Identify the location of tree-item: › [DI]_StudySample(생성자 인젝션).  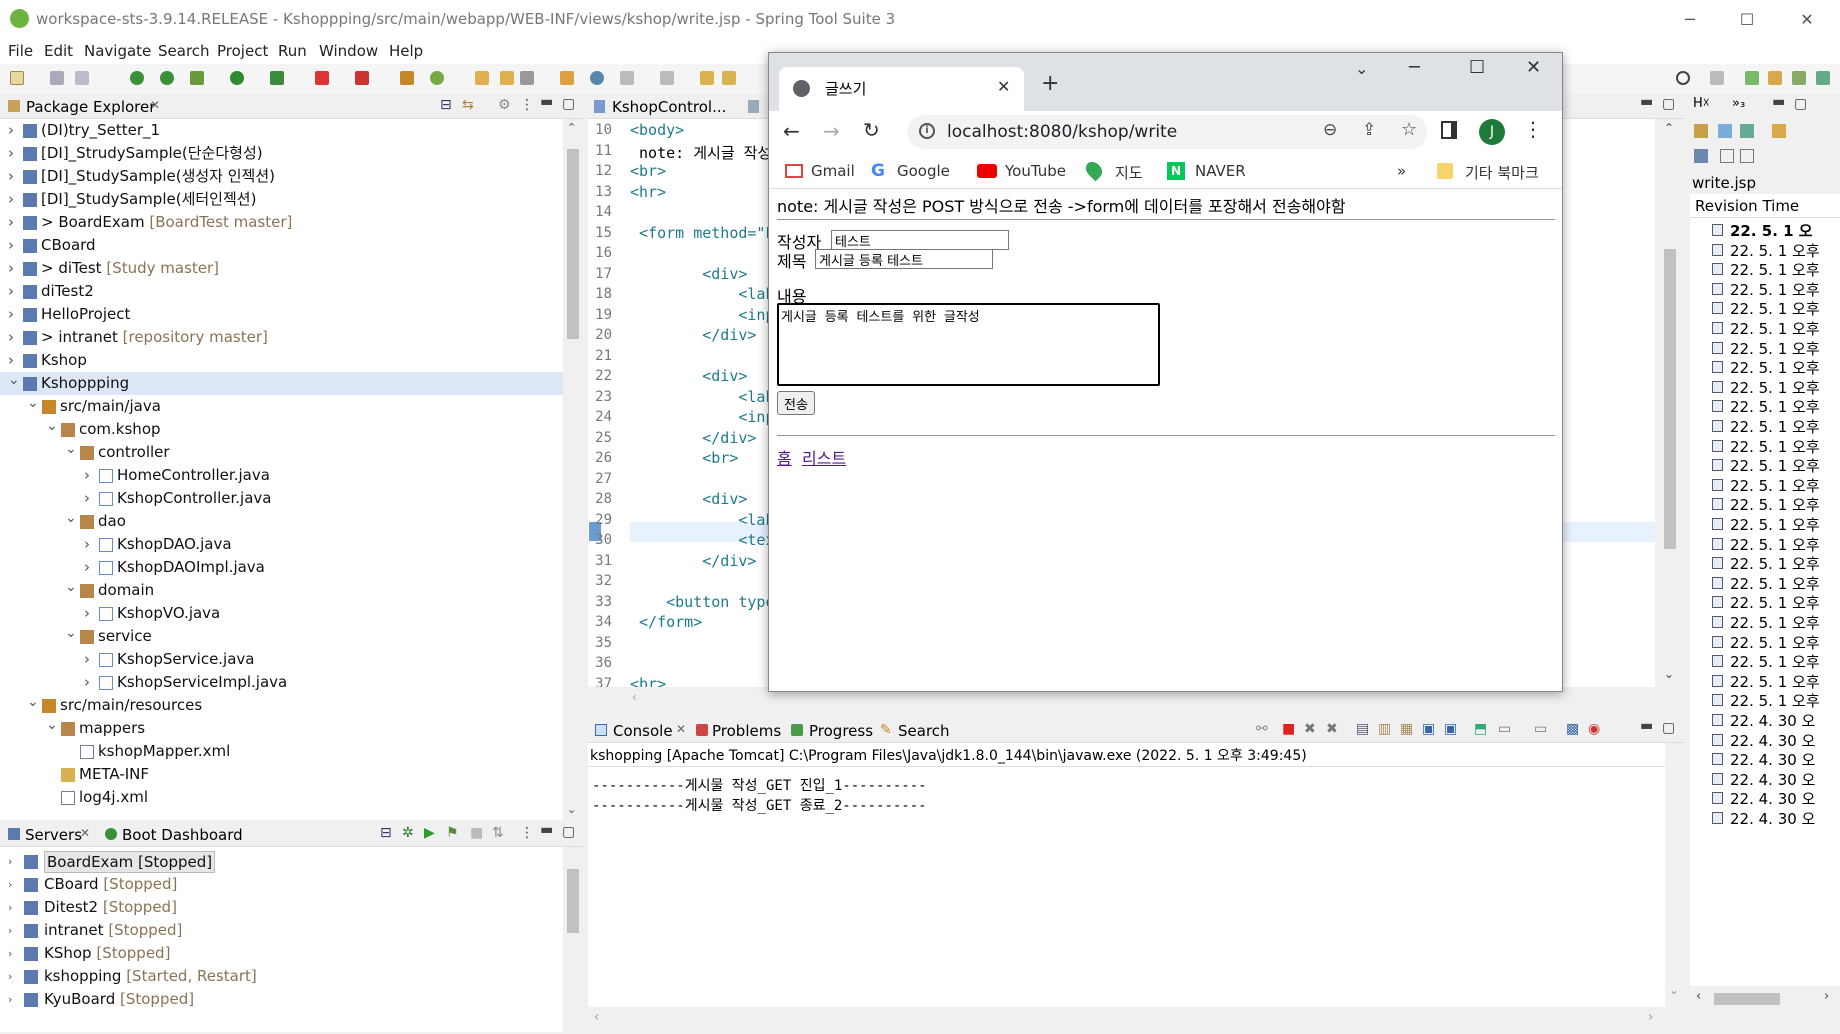
(281, 176).